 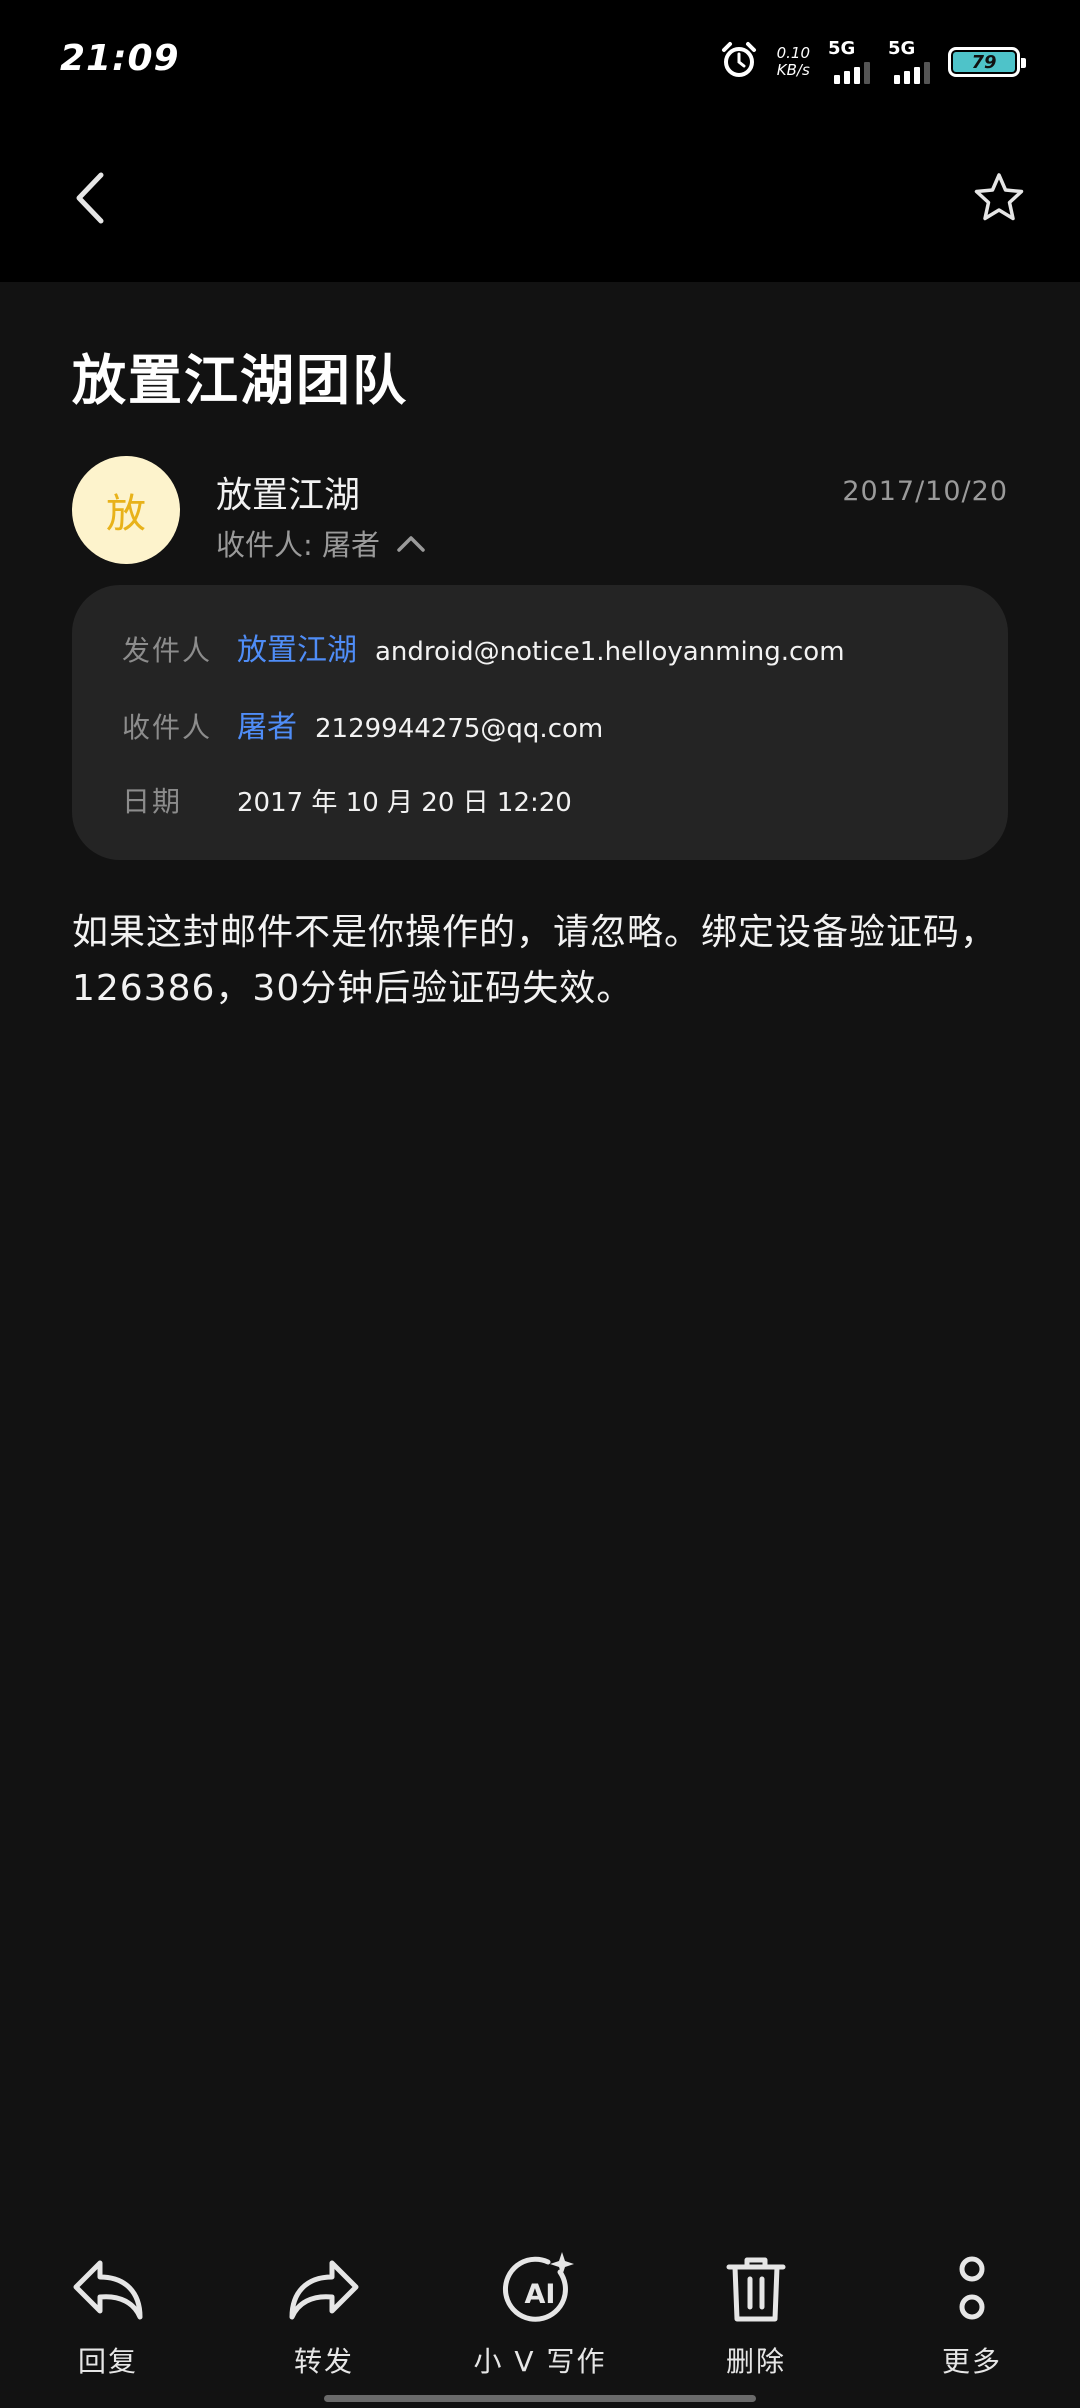 I want to click on sim2-signal: 5G, so click(x=909, y=62).